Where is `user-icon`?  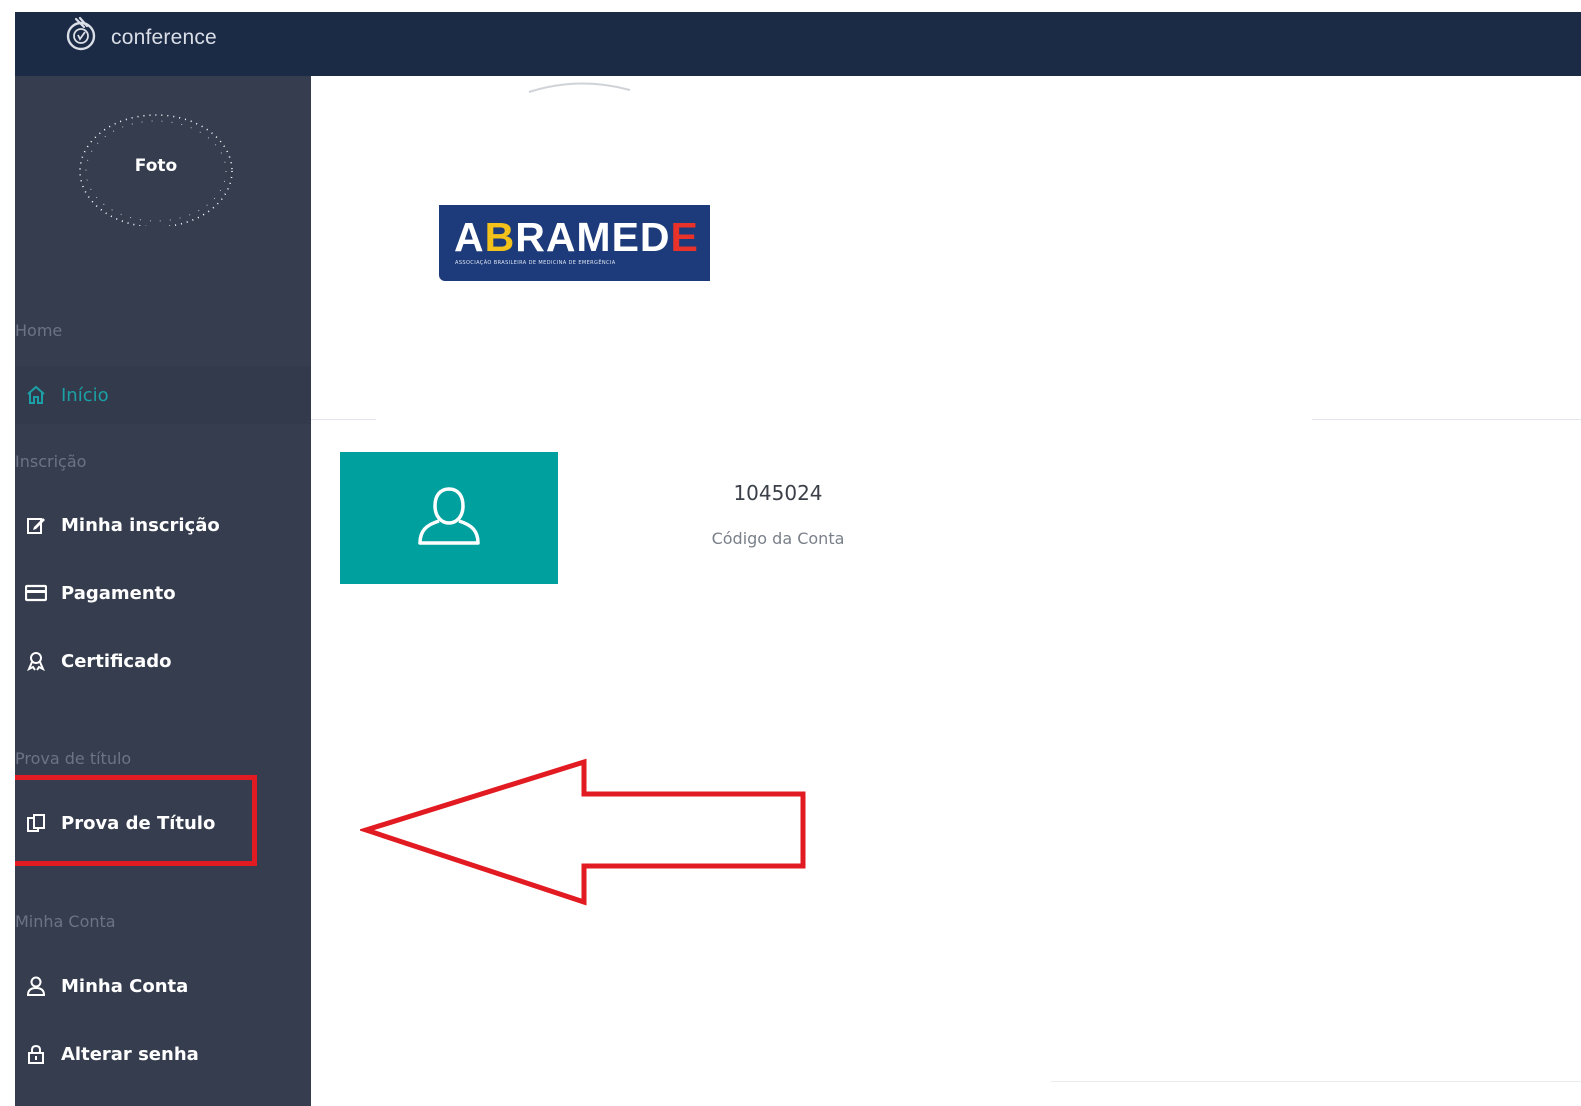
user-icon is located at coordinates (36, 986).